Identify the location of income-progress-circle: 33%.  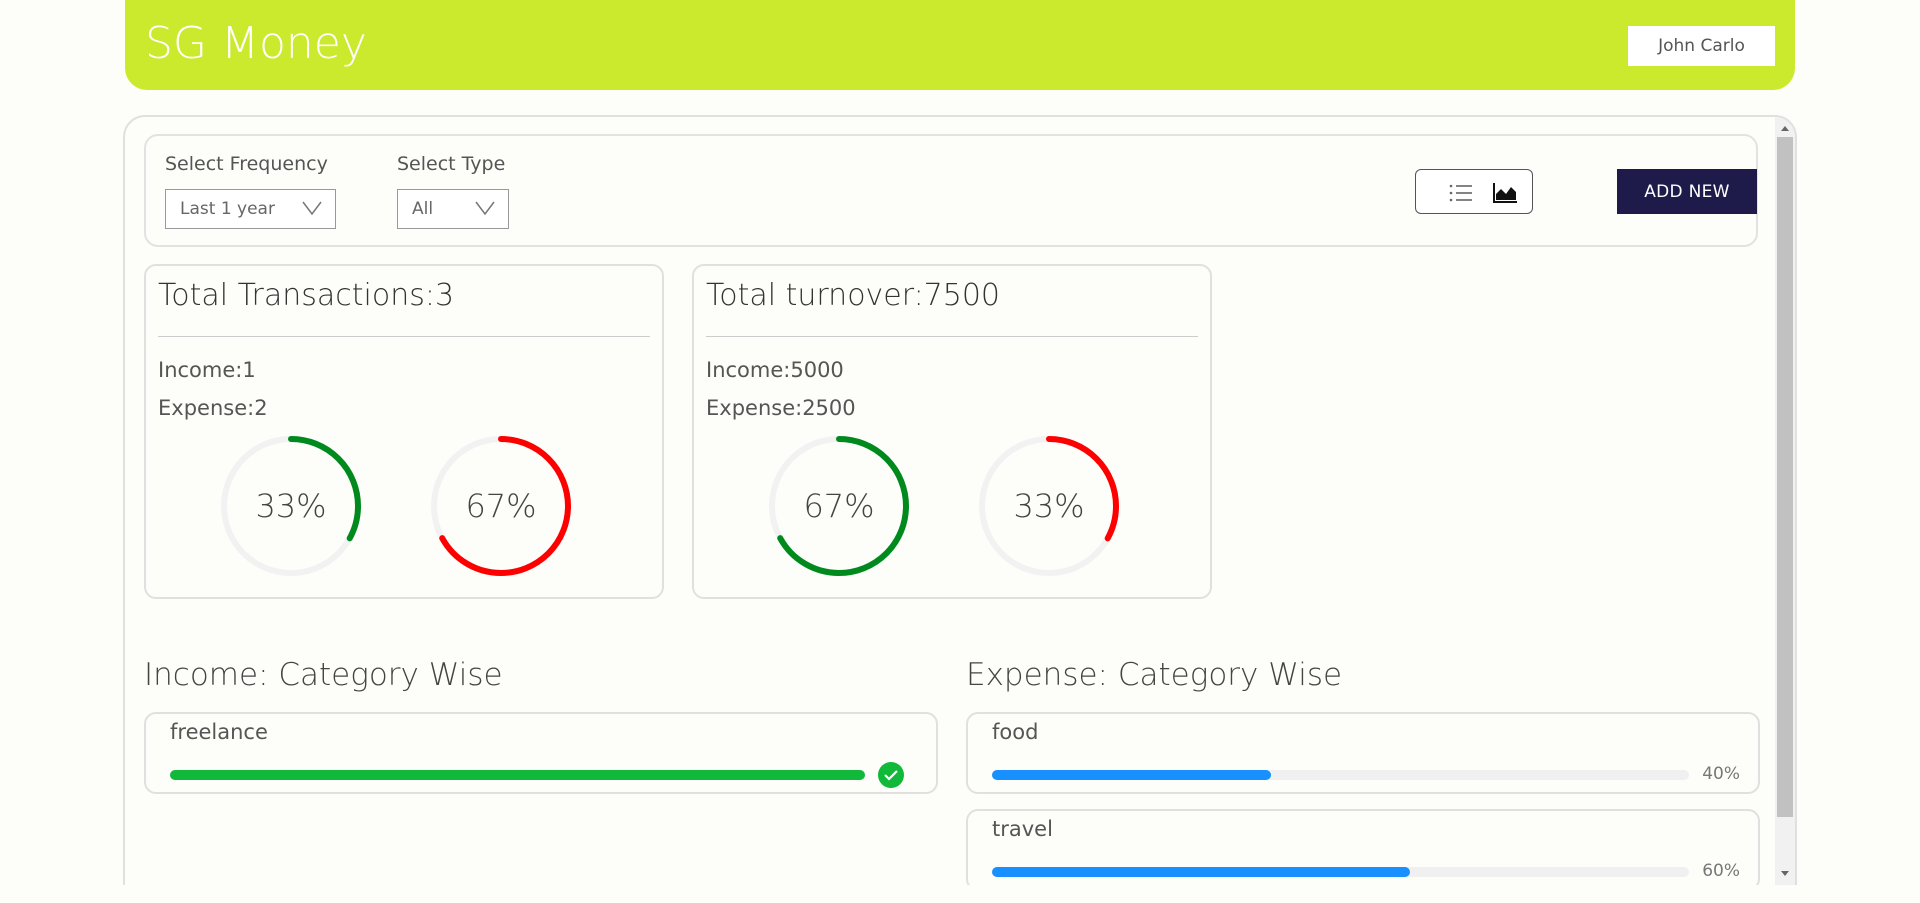
(291, 506).